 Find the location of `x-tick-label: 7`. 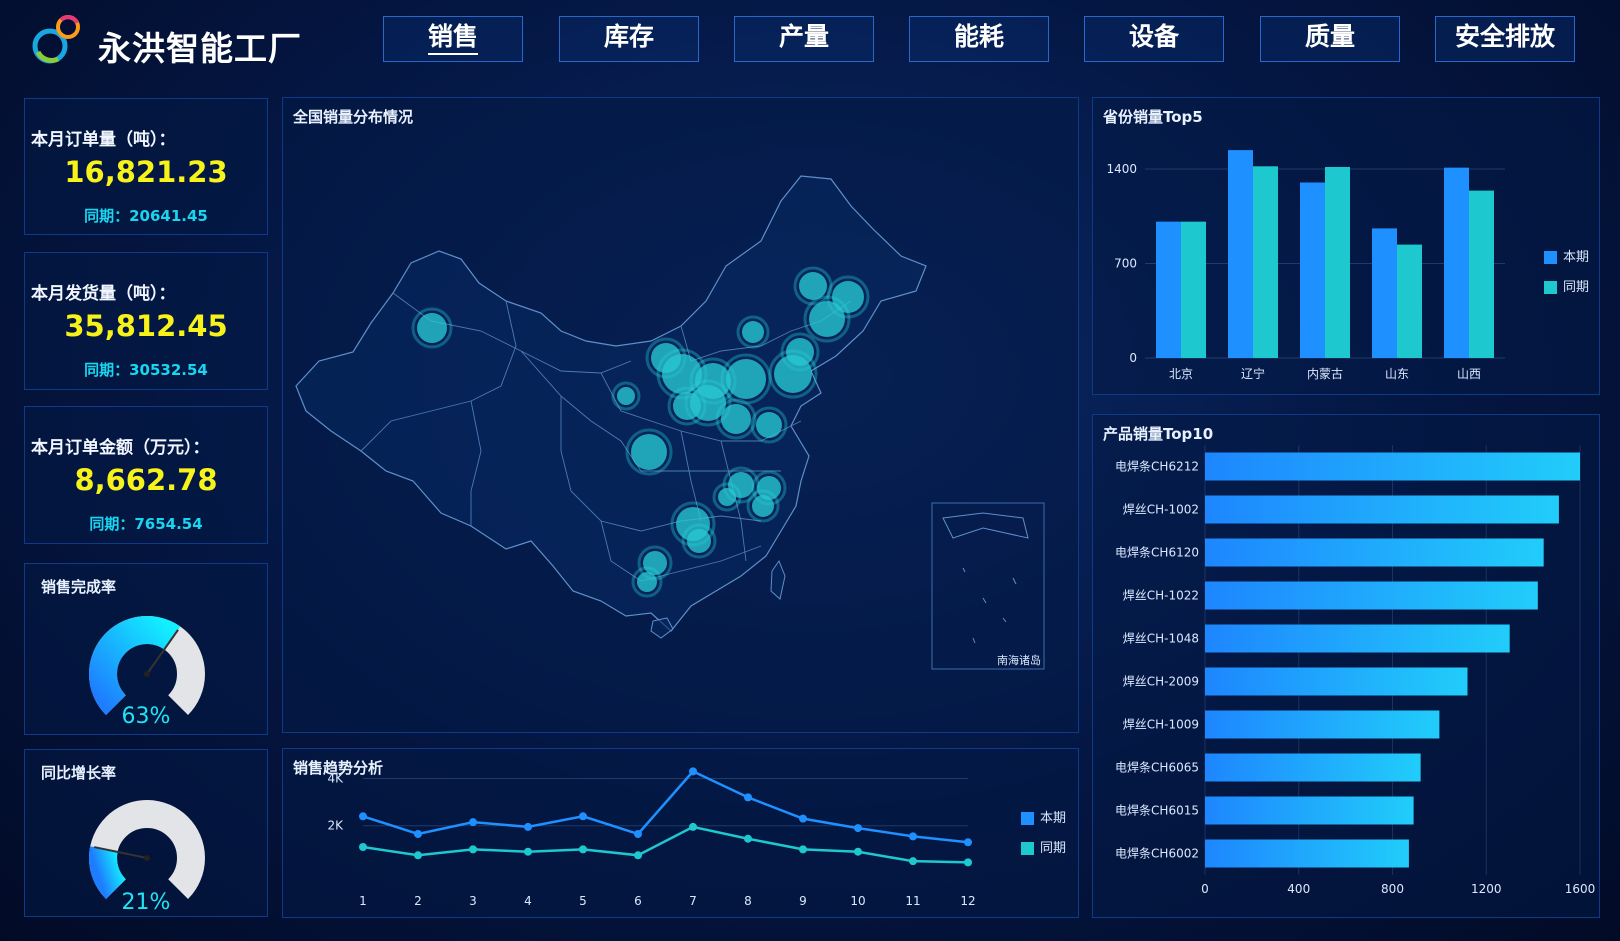

x-tick-label: 7 is located at coordinates (693, 901).